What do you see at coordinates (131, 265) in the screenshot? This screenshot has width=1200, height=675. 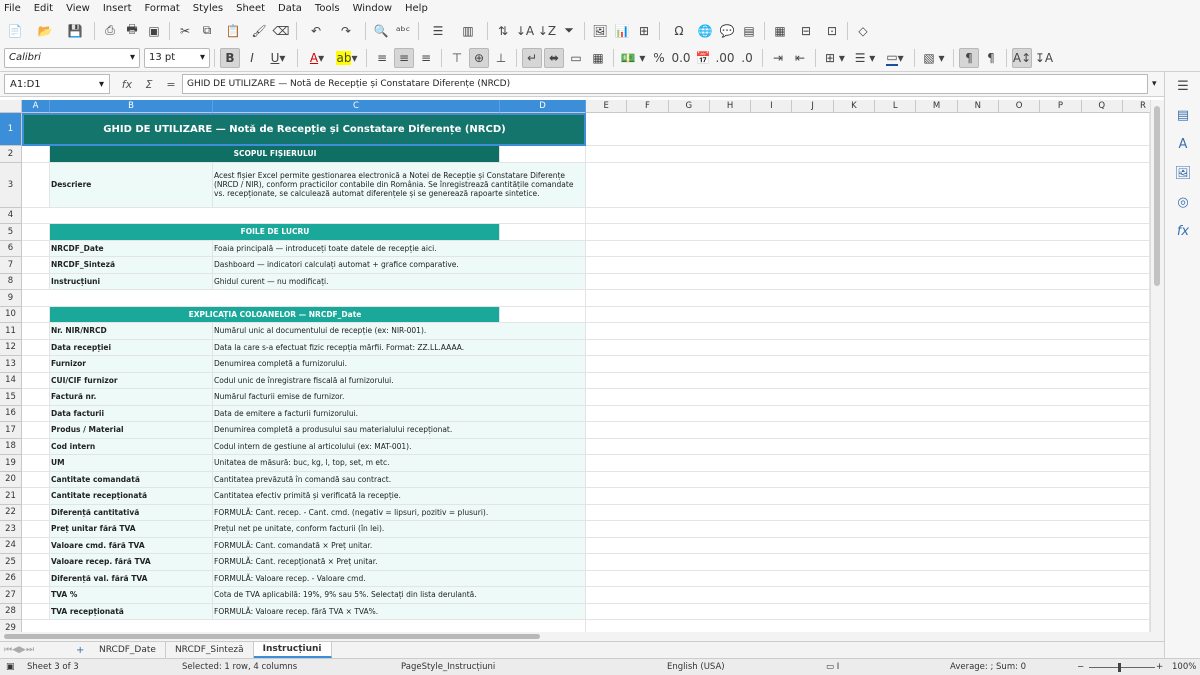 I see `field-name: NRCDF_Sinteză` at bounding box center [131, 265].